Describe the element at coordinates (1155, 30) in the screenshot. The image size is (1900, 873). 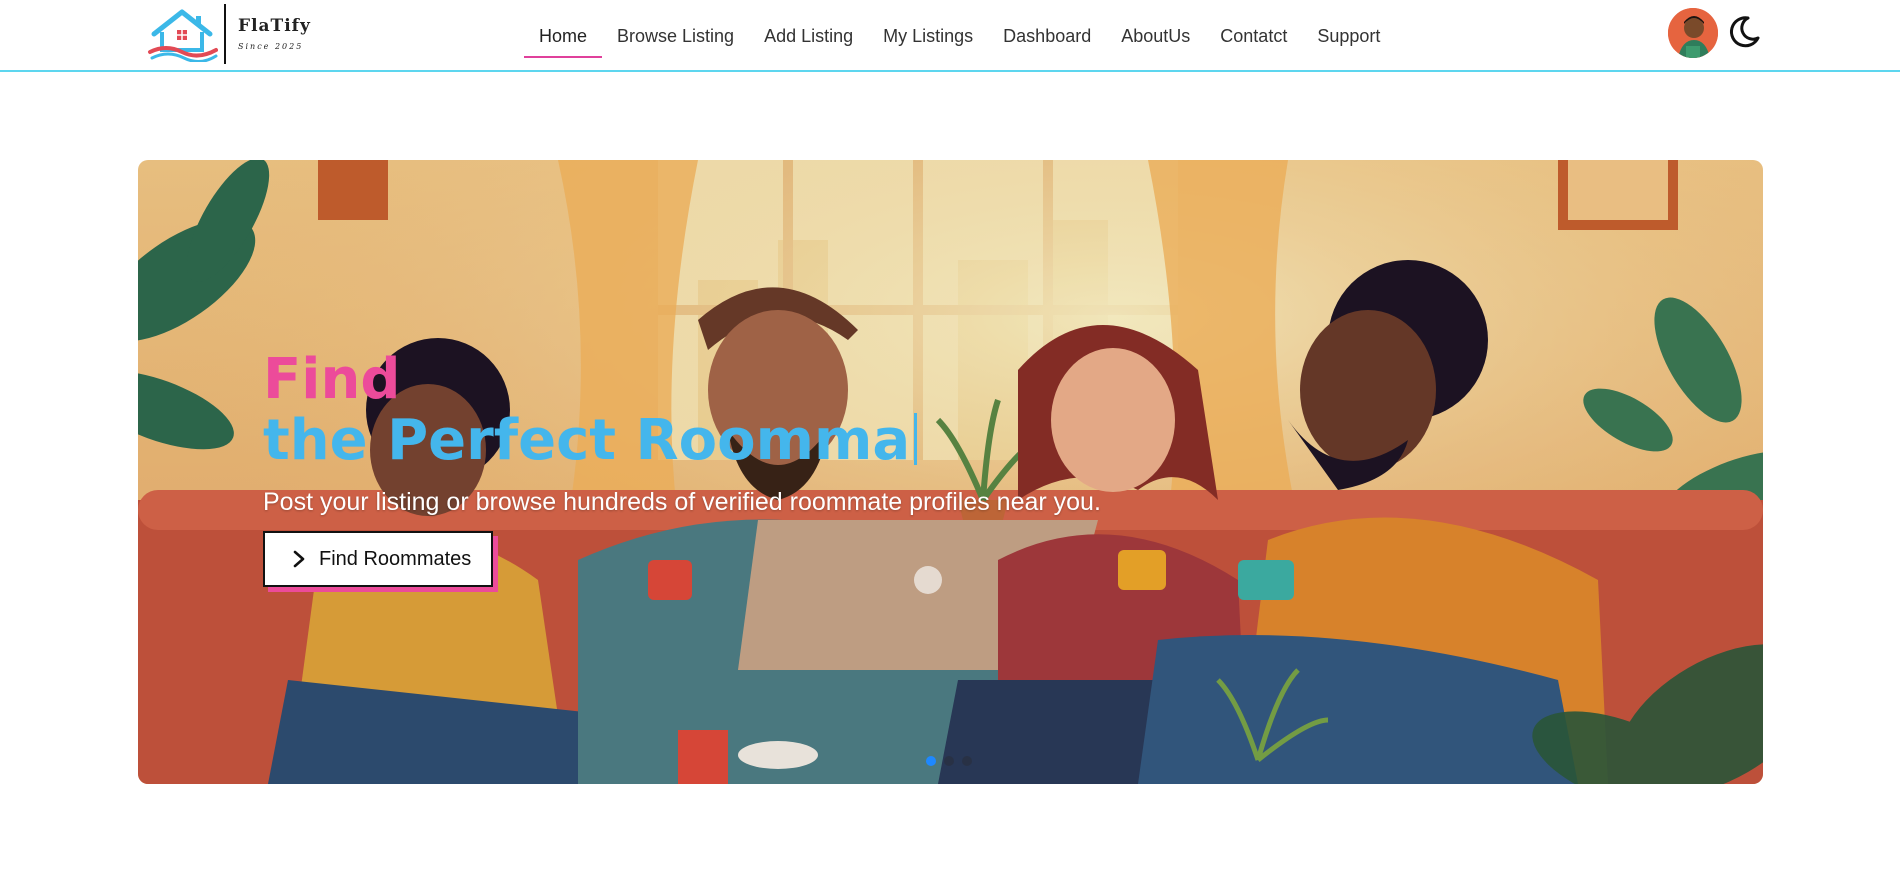
I see `nav-about-us: AboutUs` at that location.